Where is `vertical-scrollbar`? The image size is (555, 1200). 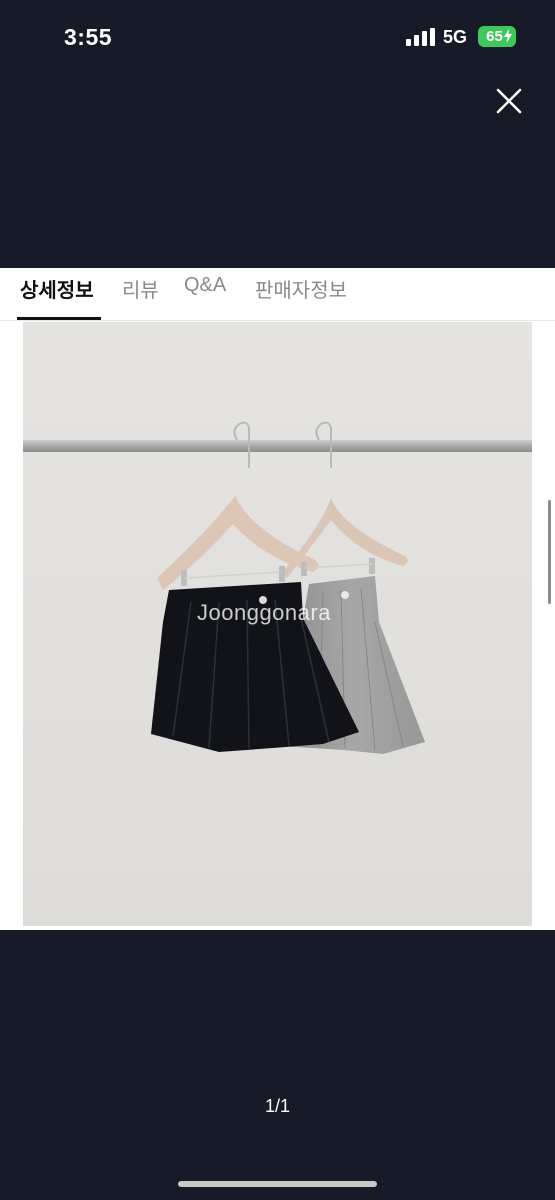
vertical-scrollbar is located at coordinates (549, 552).